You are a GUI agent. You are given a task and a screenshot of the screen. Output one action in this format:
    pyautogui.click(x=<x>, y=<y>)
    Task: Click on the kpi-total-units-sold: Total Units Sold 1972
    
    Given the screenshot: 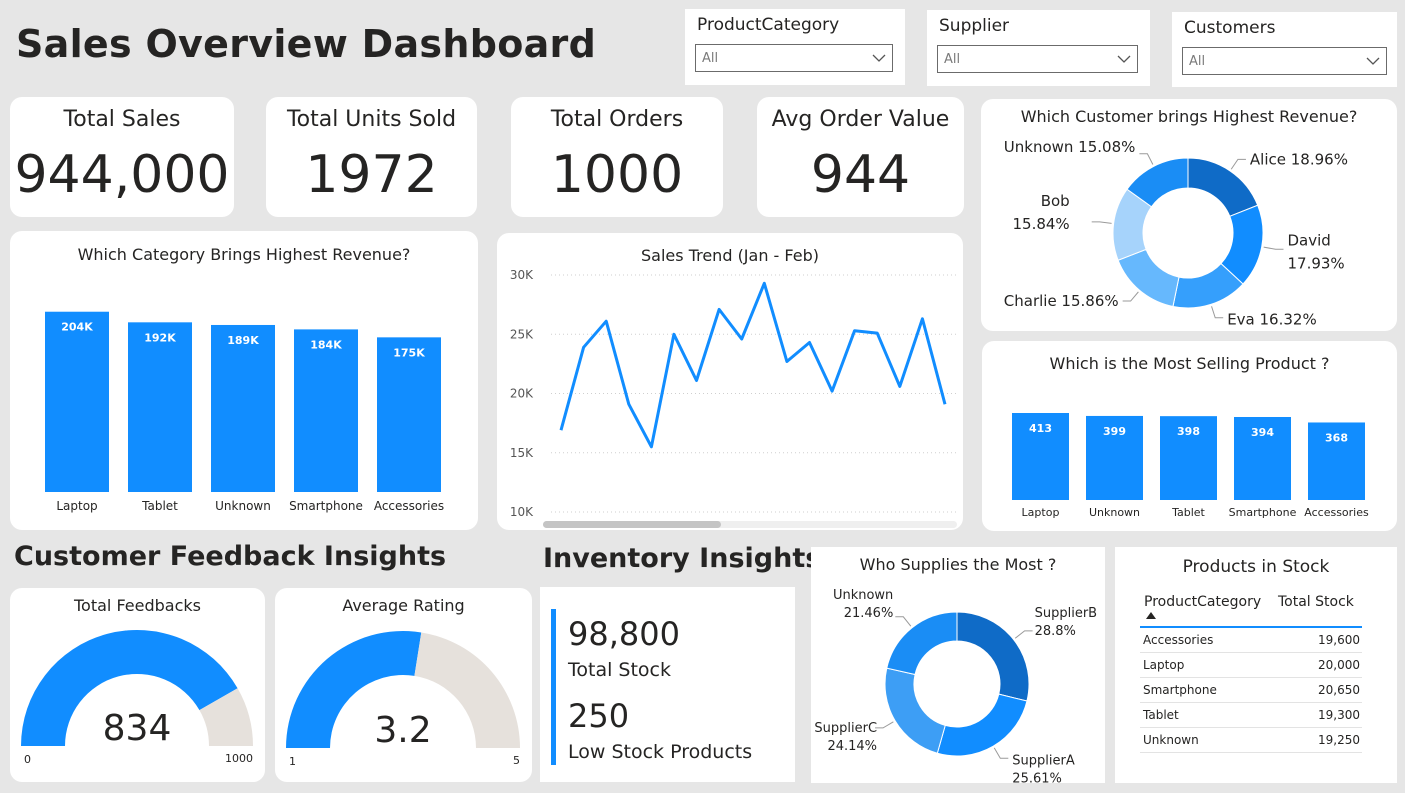 What is the action you would take?
    pyautogui.click(x=371, y=157)
    